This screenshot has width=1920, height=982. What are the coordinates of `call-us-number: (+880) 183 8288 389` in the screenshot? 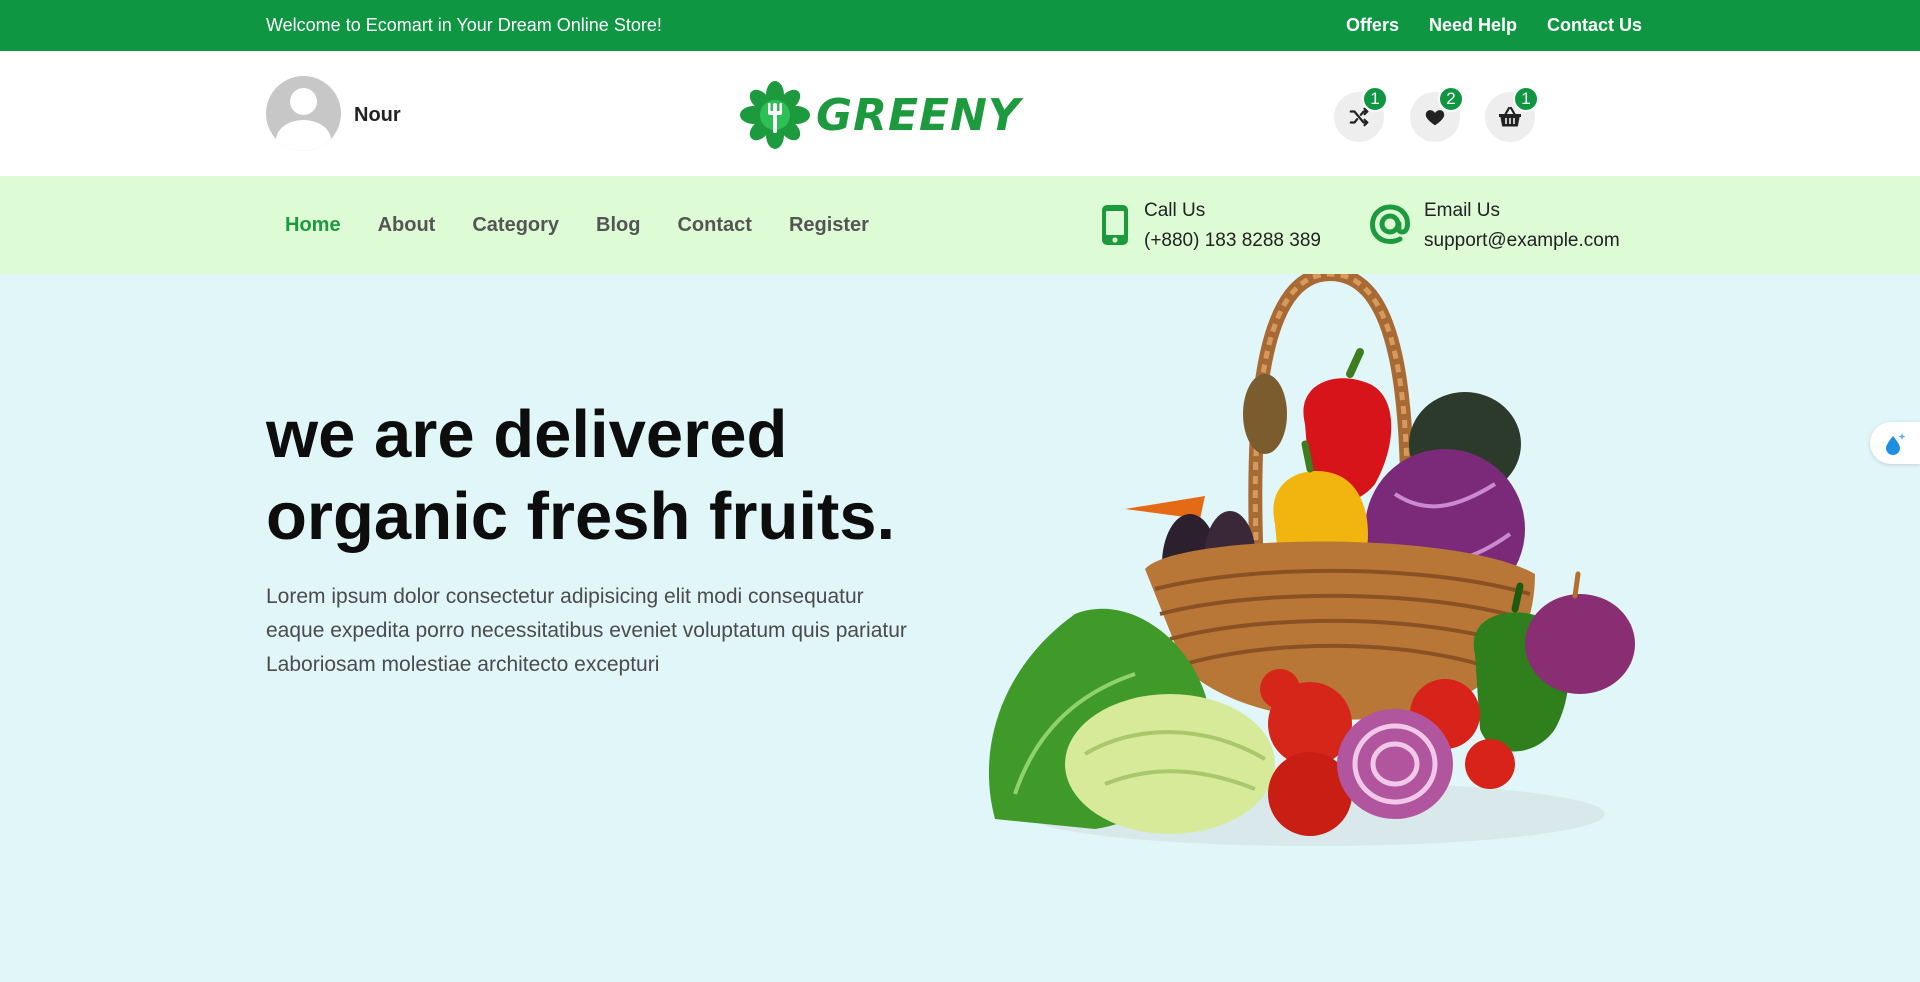 It's located at (1232, 241).